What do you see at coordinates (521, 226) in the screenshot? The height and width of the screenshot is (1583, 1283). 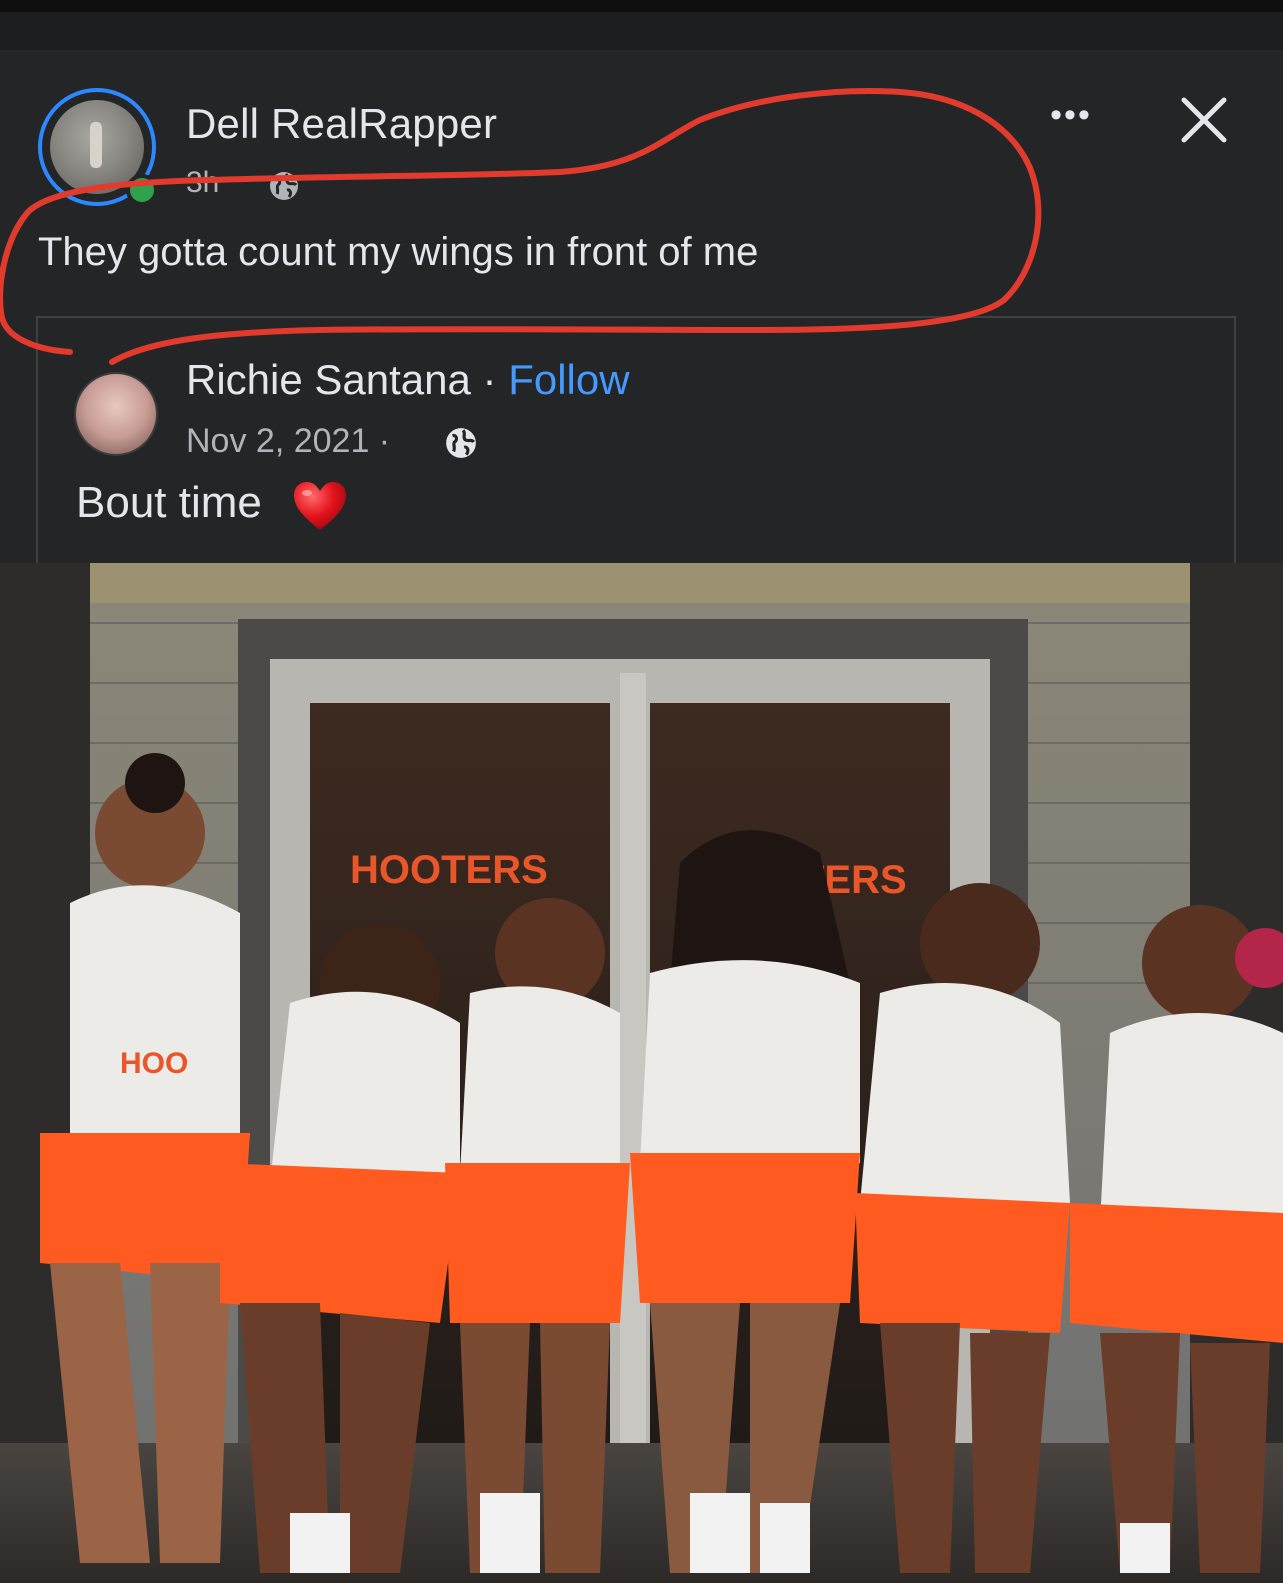 I see `red-annotation-scribble` at bounding box center [521, 226].